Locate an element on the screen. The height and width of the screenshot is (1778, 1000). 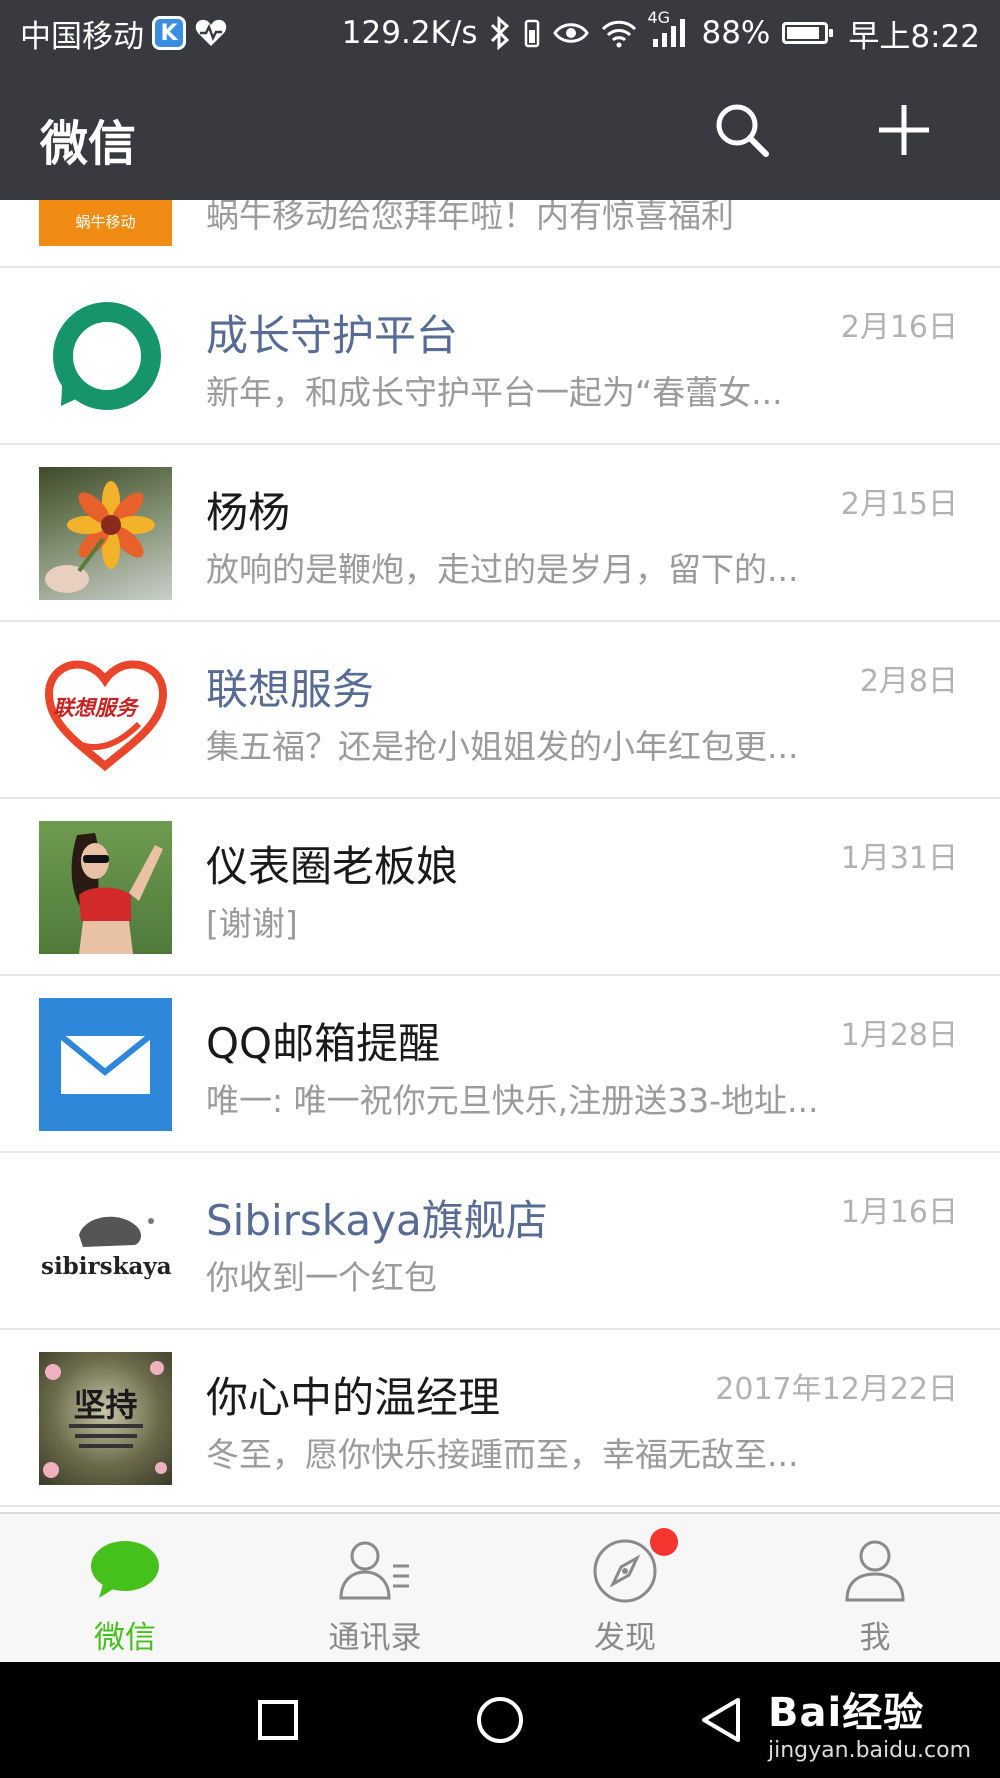
lenovo-service-avatar: 联想服务 is located at coordinates (105, 710).